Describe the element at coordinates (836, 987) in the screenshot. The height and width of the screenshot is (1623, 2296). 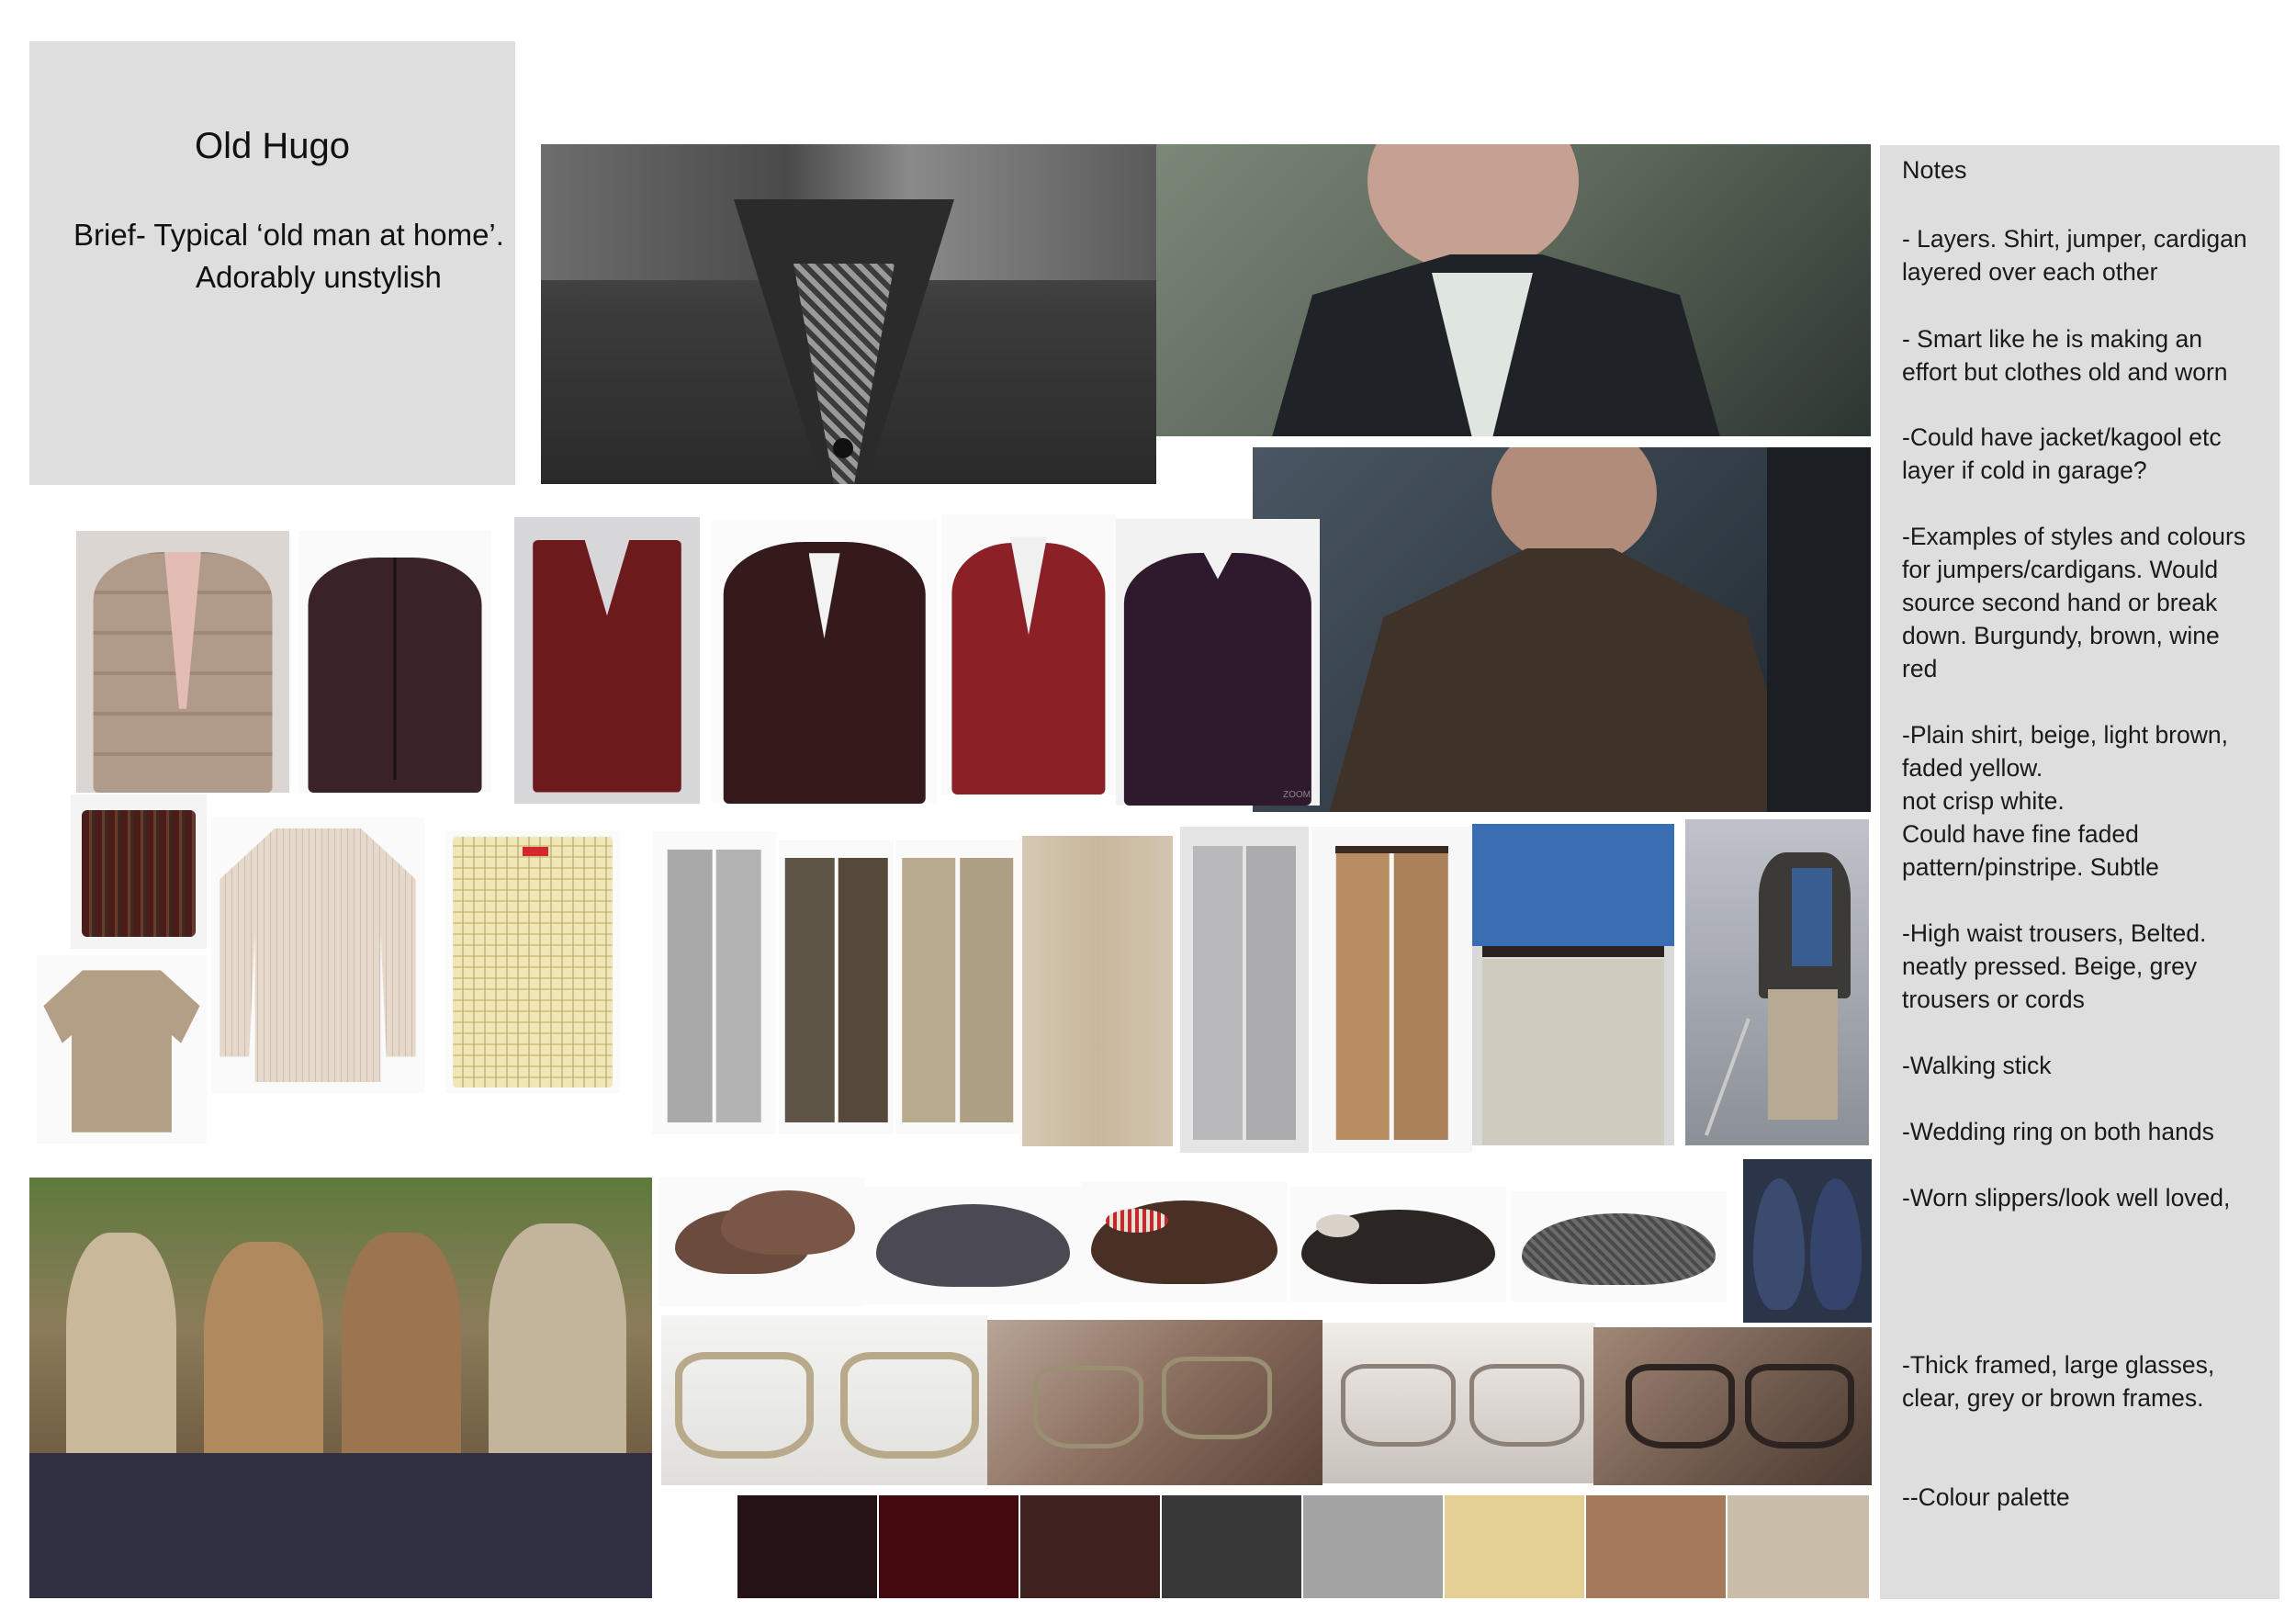
I see `photo-brown-wide-trousers` at that location.